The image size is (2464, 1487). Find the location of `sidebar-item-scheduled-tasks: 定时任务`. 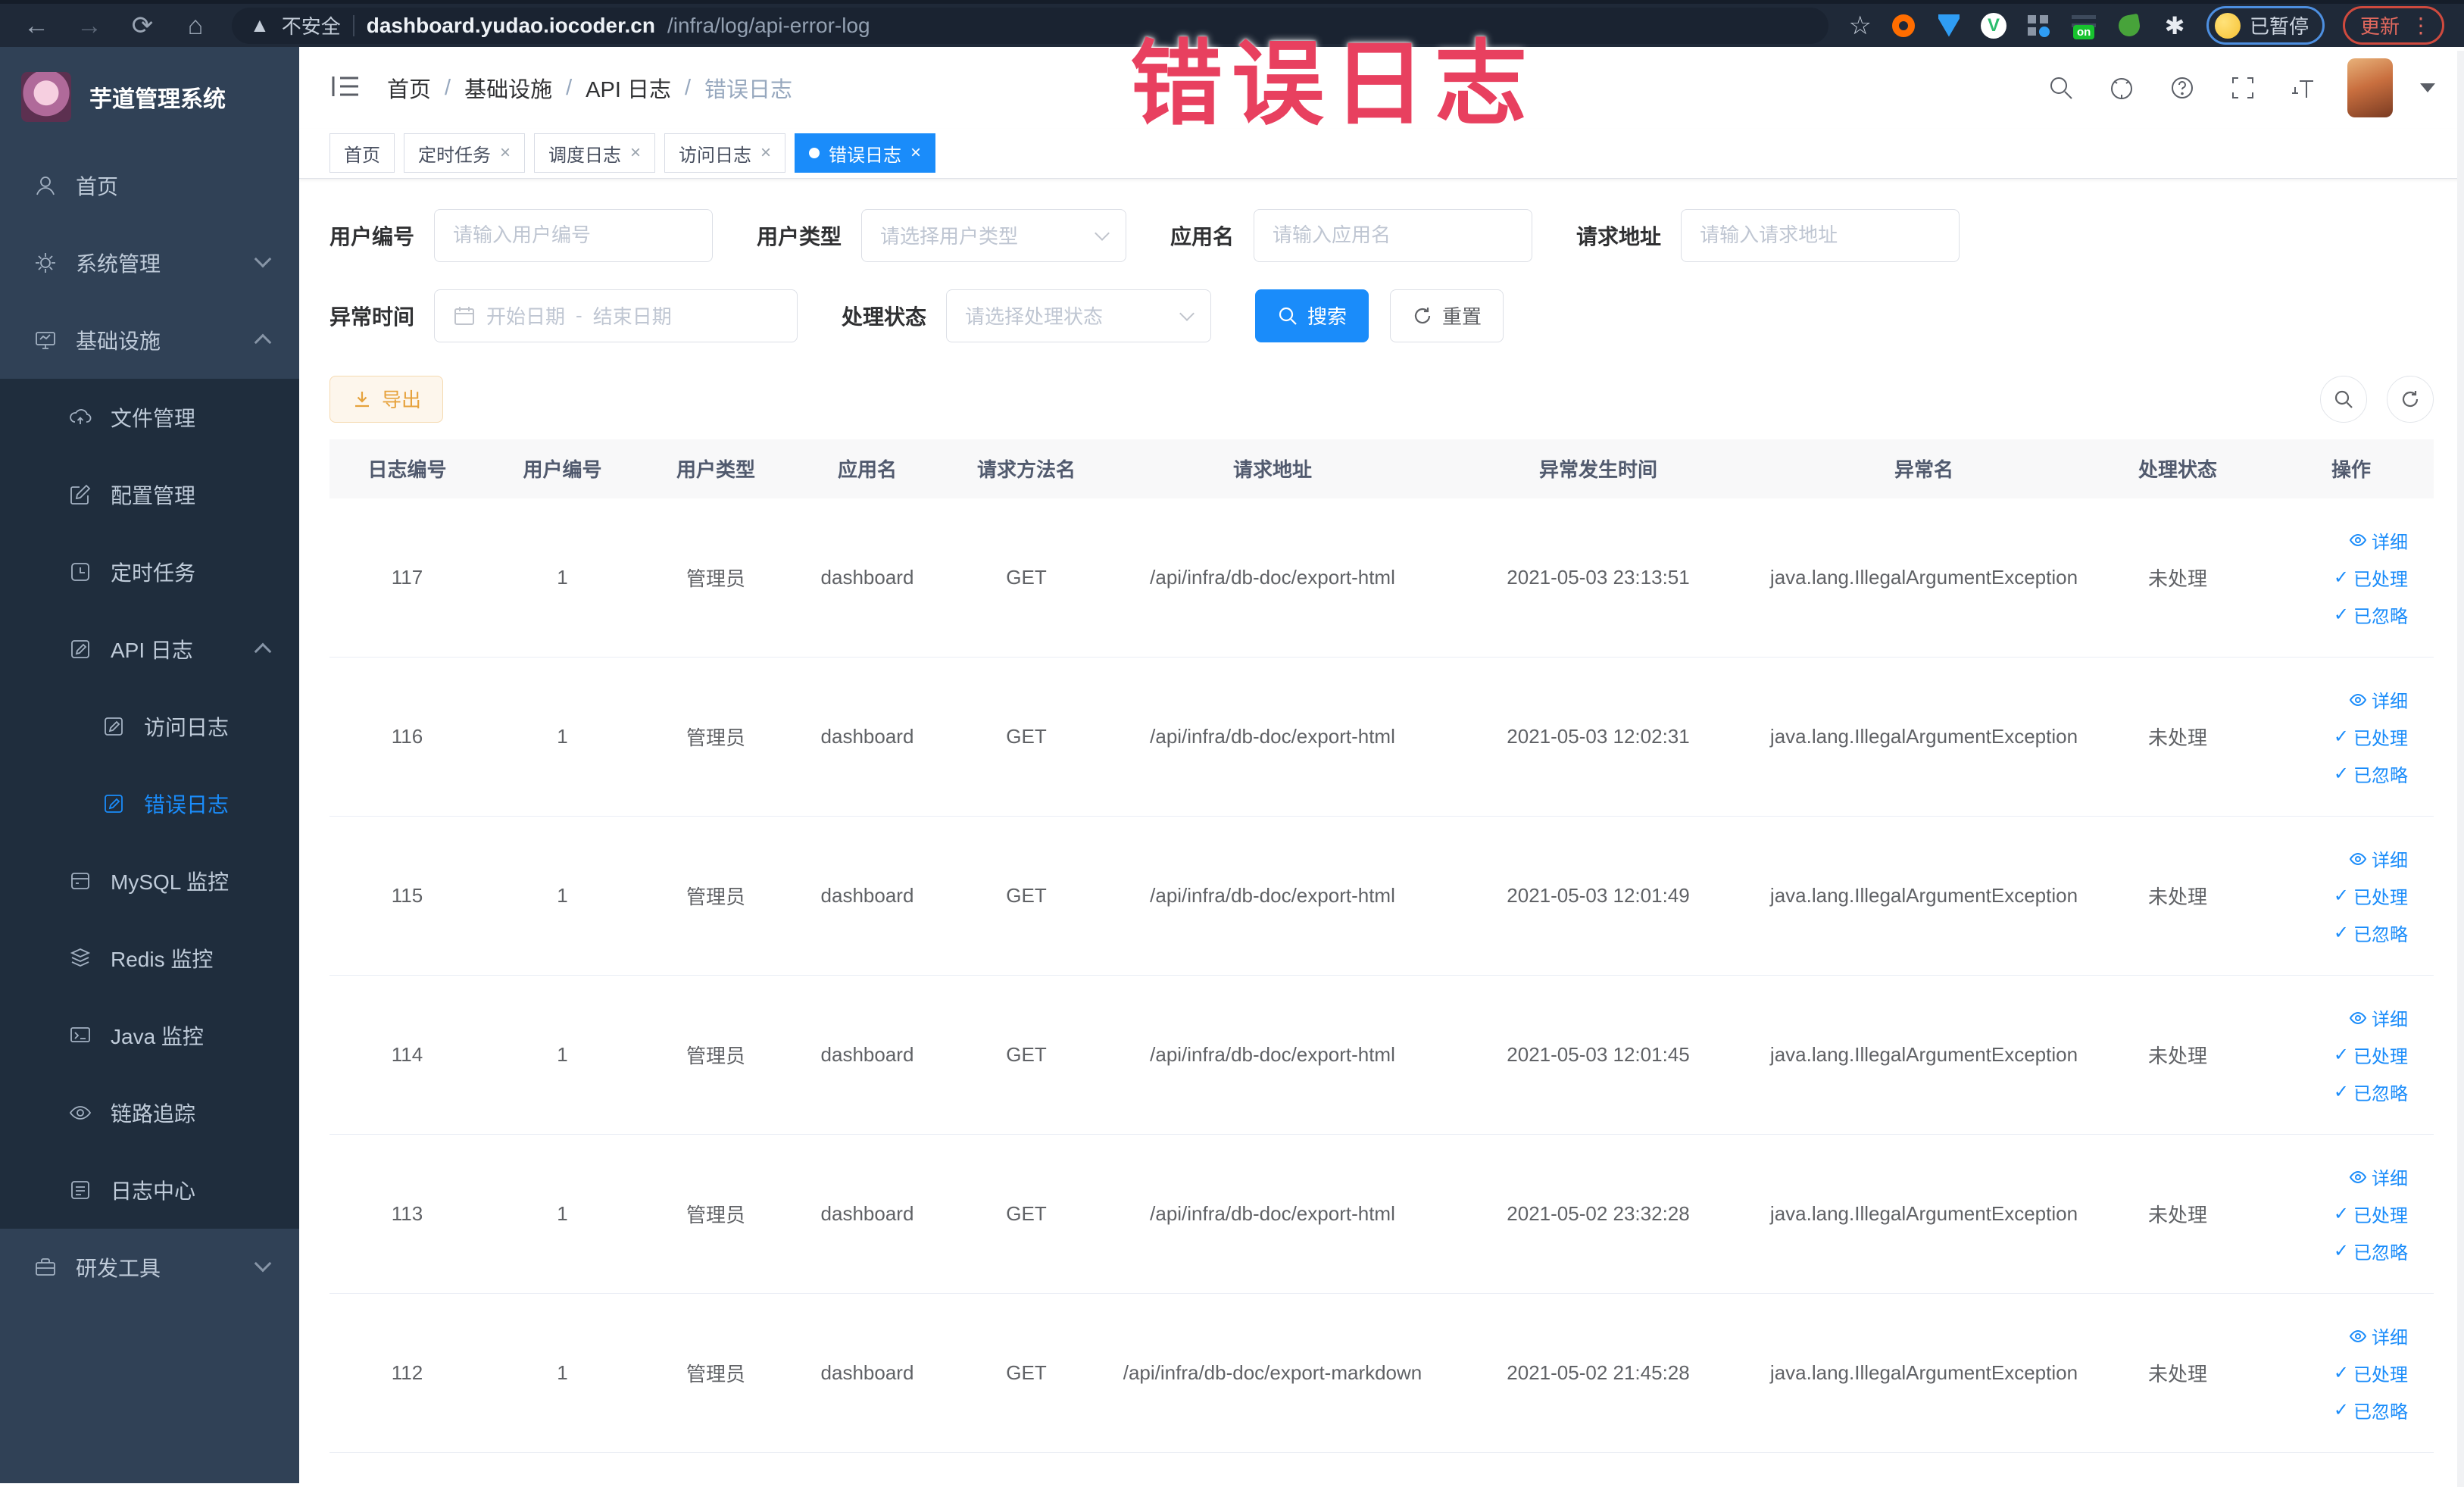

sidebar-item-scheduled-tasks: 定时任务 is located at coordinates (149, 572).